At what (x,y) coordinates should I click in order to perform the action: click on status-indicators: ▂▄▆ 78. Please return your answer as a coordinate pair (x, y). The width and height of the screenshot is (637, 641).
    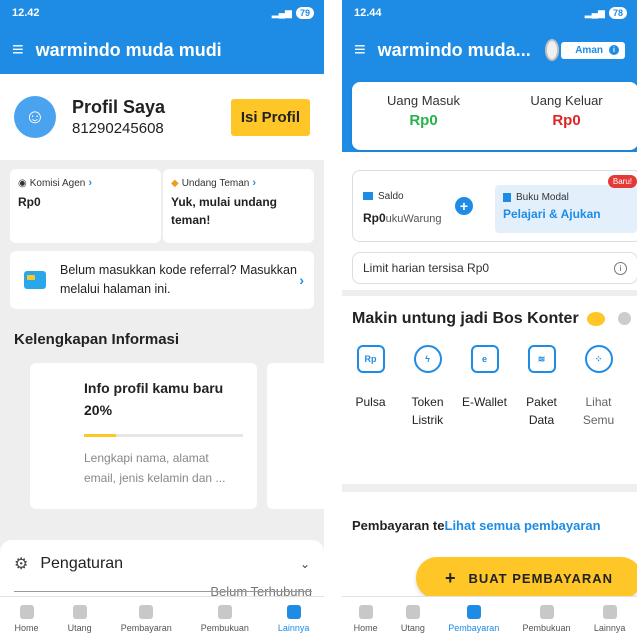
    Looking at the image, I should click on (606, 13).